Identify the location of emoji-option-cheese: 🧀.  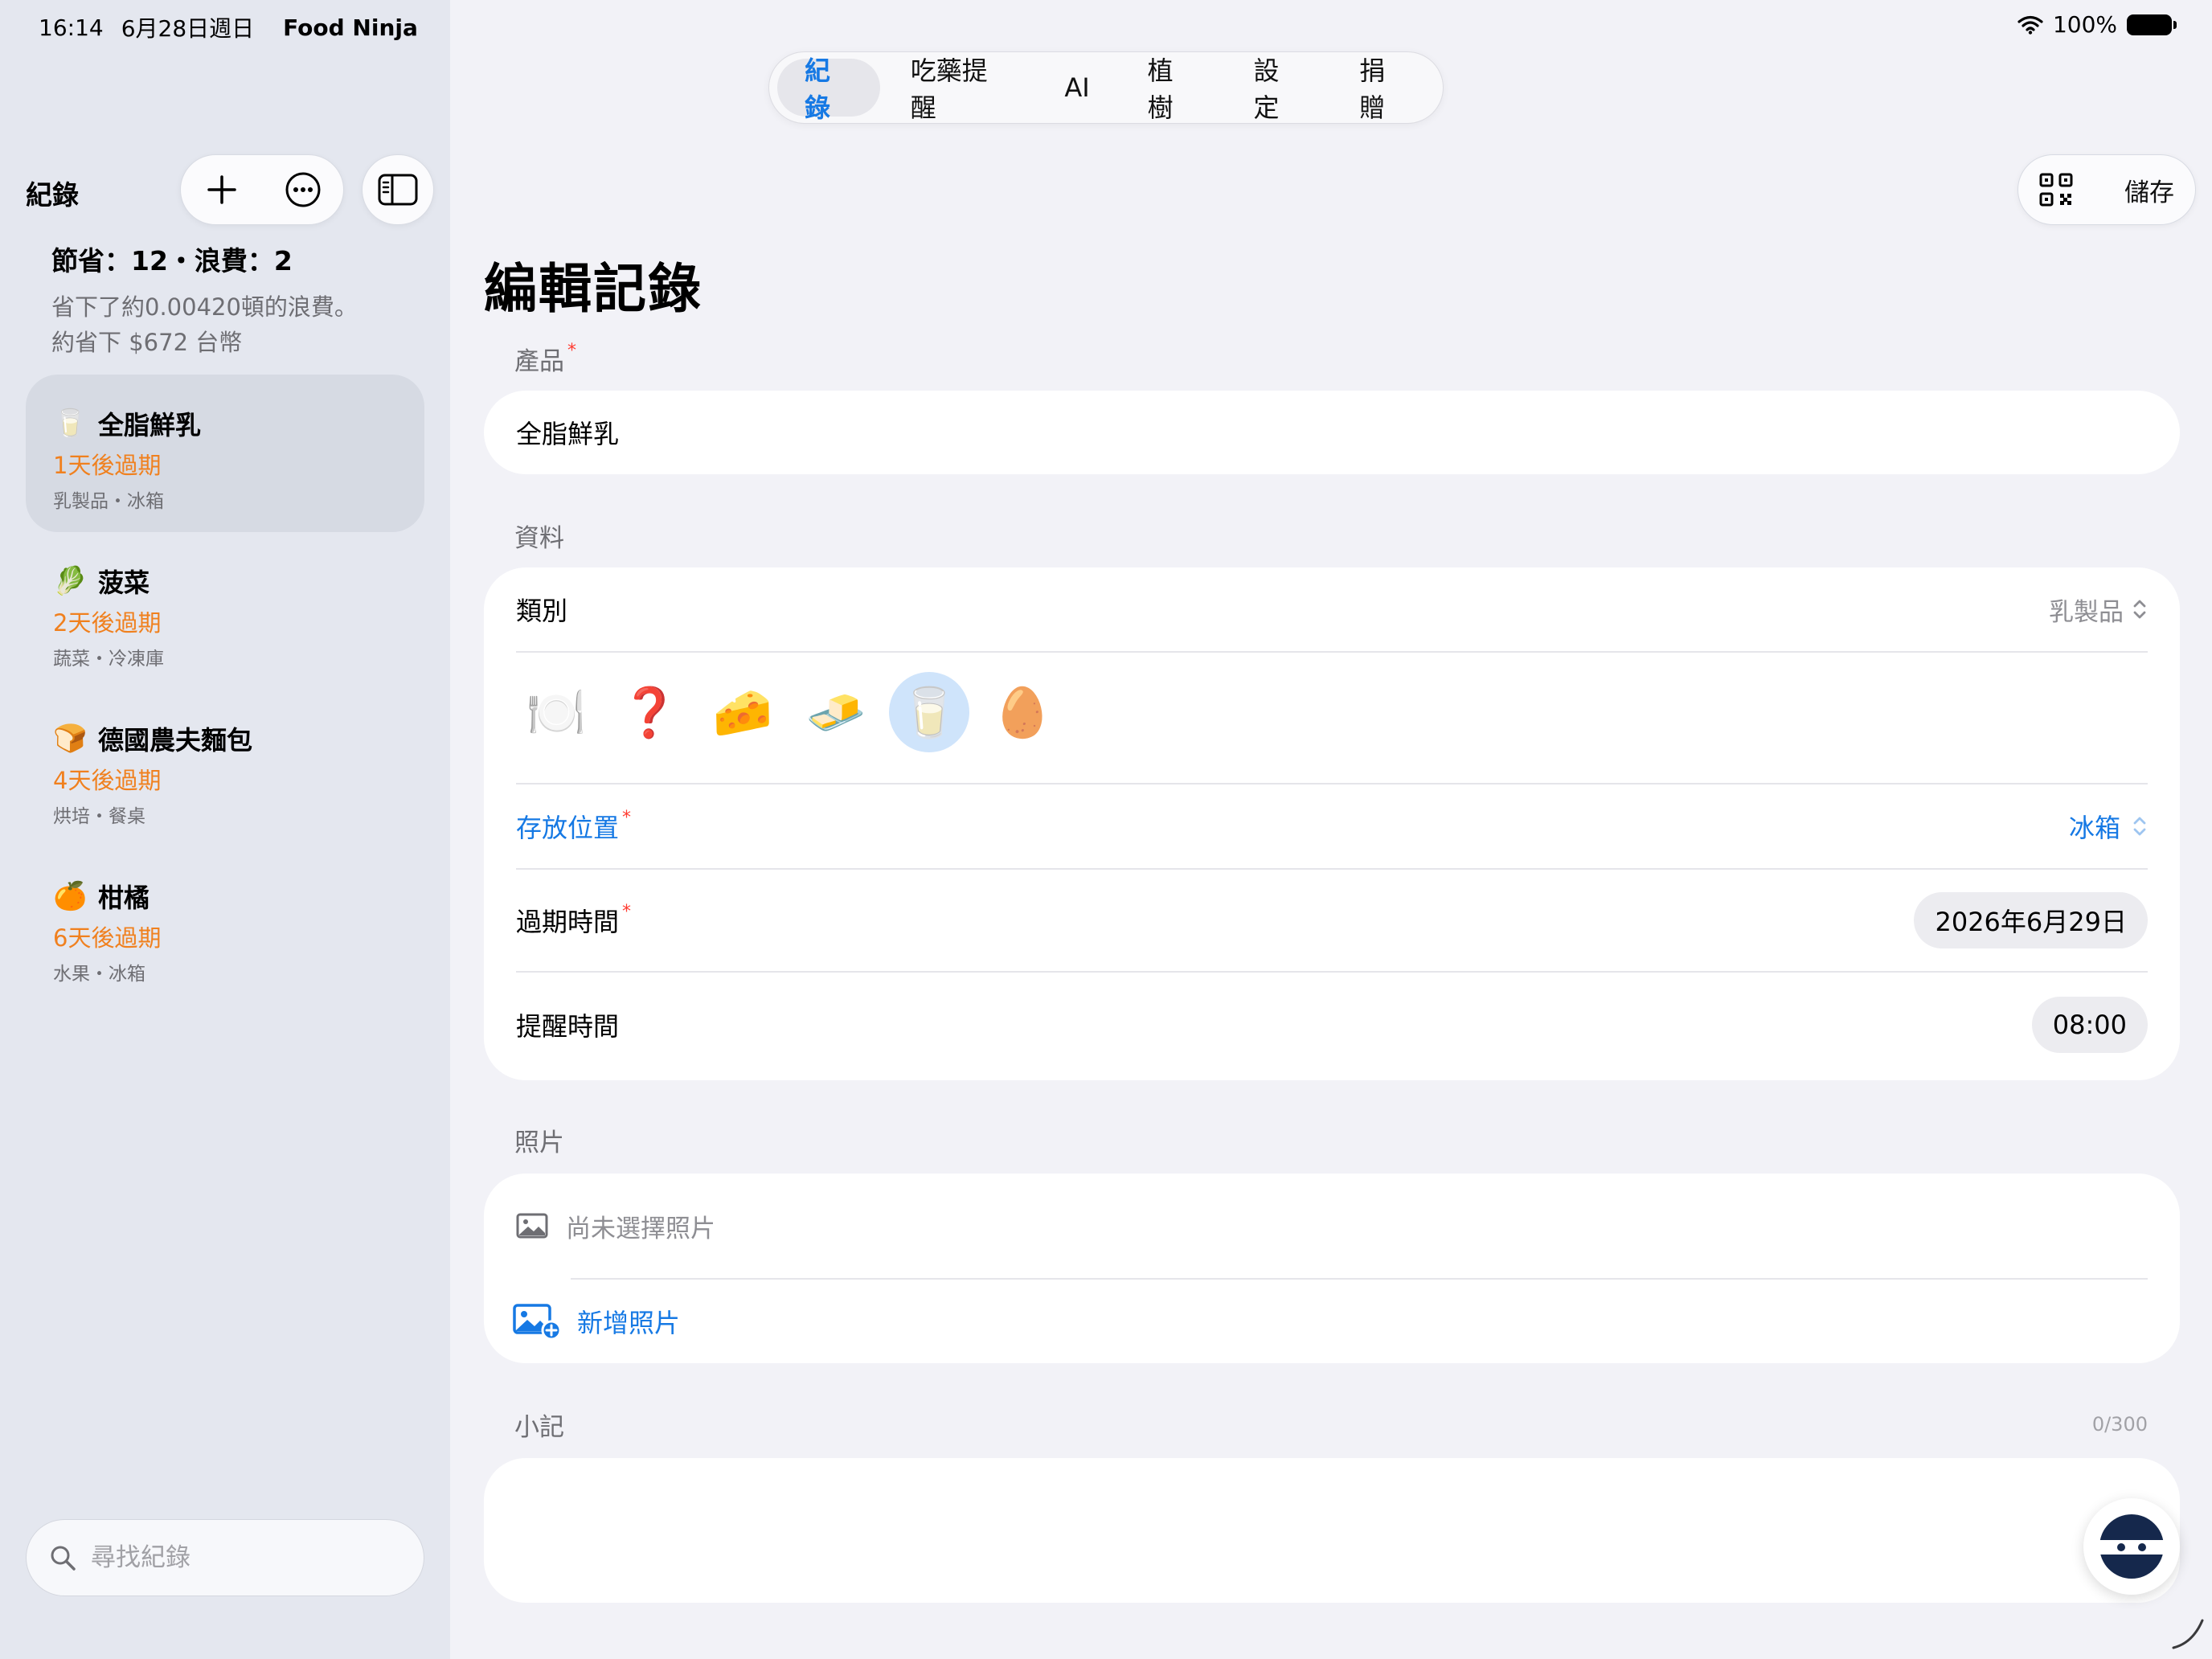
(743, 712).